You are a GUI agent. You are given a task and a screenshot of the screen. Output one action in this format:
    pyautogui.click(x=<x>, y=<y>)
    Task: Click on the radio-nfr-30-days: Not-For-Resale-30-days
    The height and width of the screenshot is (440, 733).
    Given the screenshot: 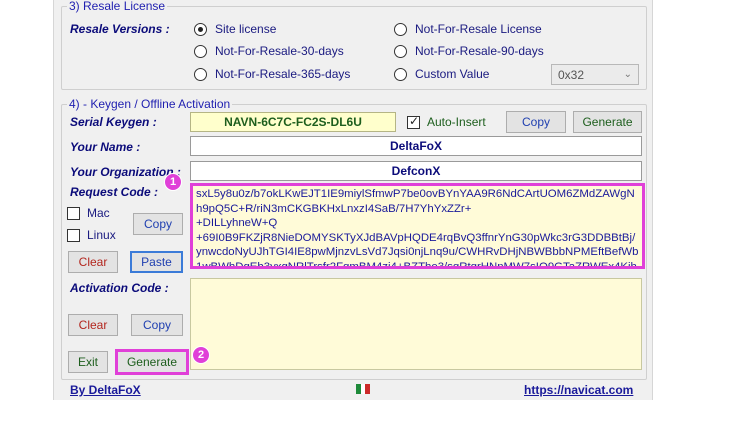 What is the action you would take?
    pyautogui.click(x=269, y=51)
    